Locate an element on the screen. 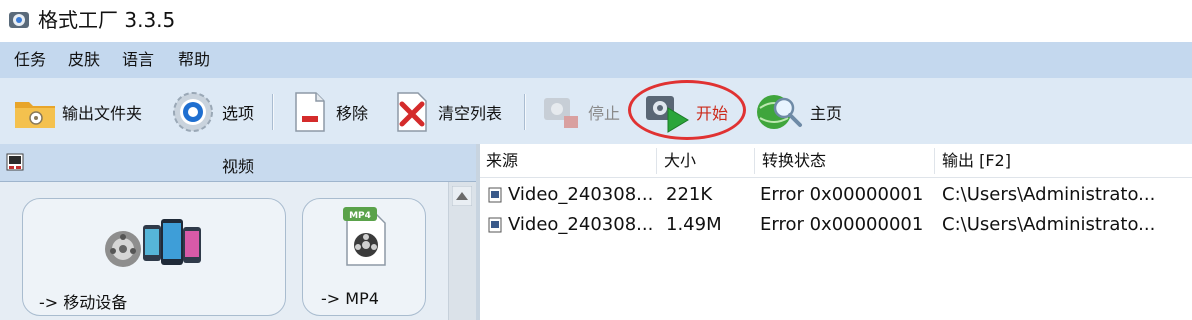 The height and width of the screenshot is (320, 1192). column-status: 转换状态 is located at coordinates (845, 161).